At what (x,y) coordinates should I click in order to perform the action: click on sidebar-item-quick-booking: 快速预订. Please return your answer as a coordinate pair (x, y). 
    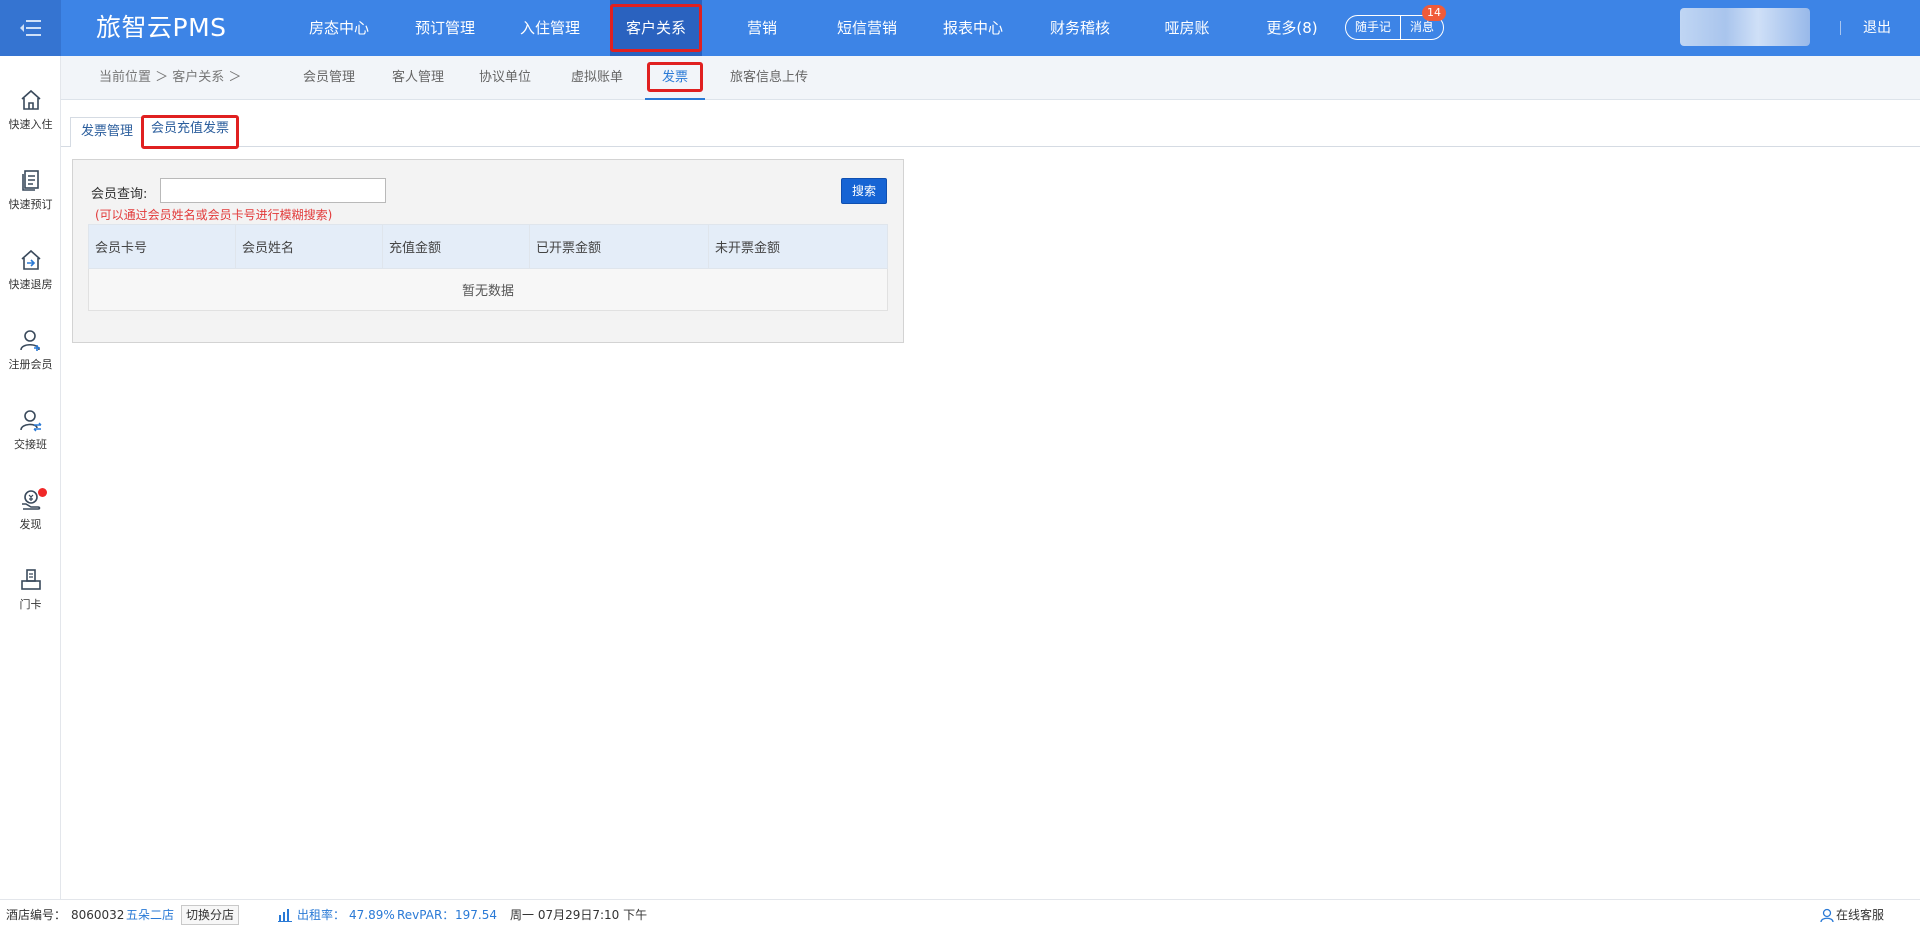
    Looking at the image, I should click on (30, 200).